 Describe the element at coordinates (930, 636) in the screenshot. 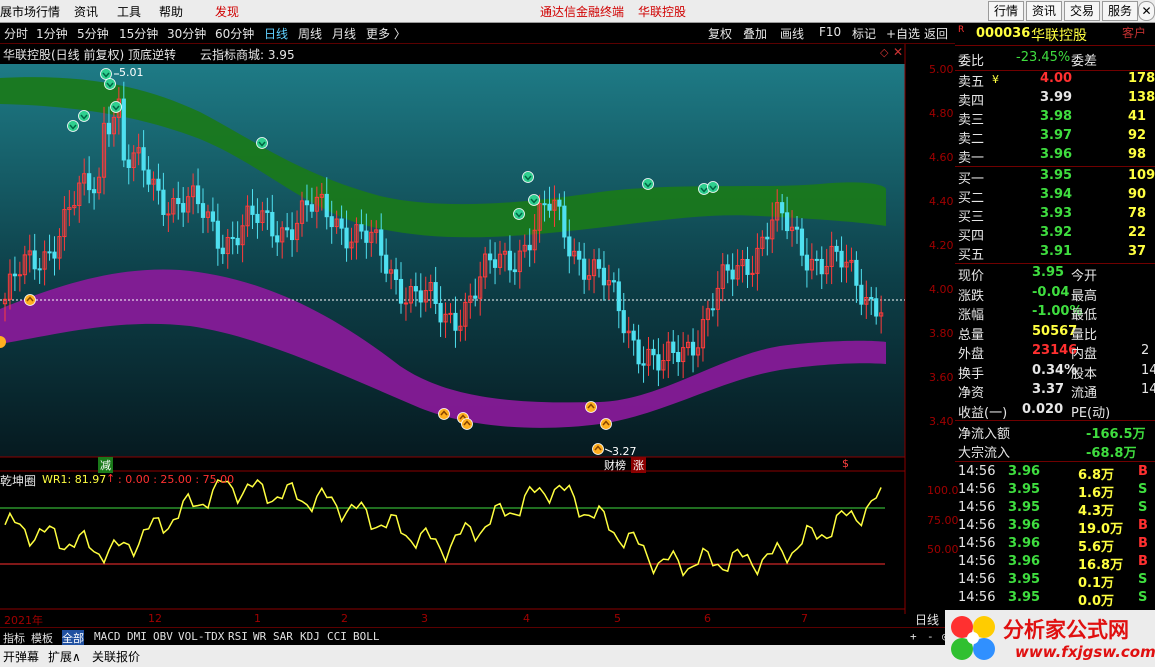

I see `zoom-out-button: -` at that location.